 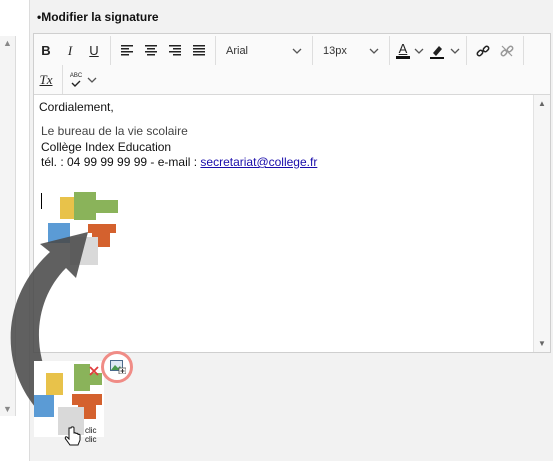 I want to click on font-color-swatch, so click(x=403, y=57).